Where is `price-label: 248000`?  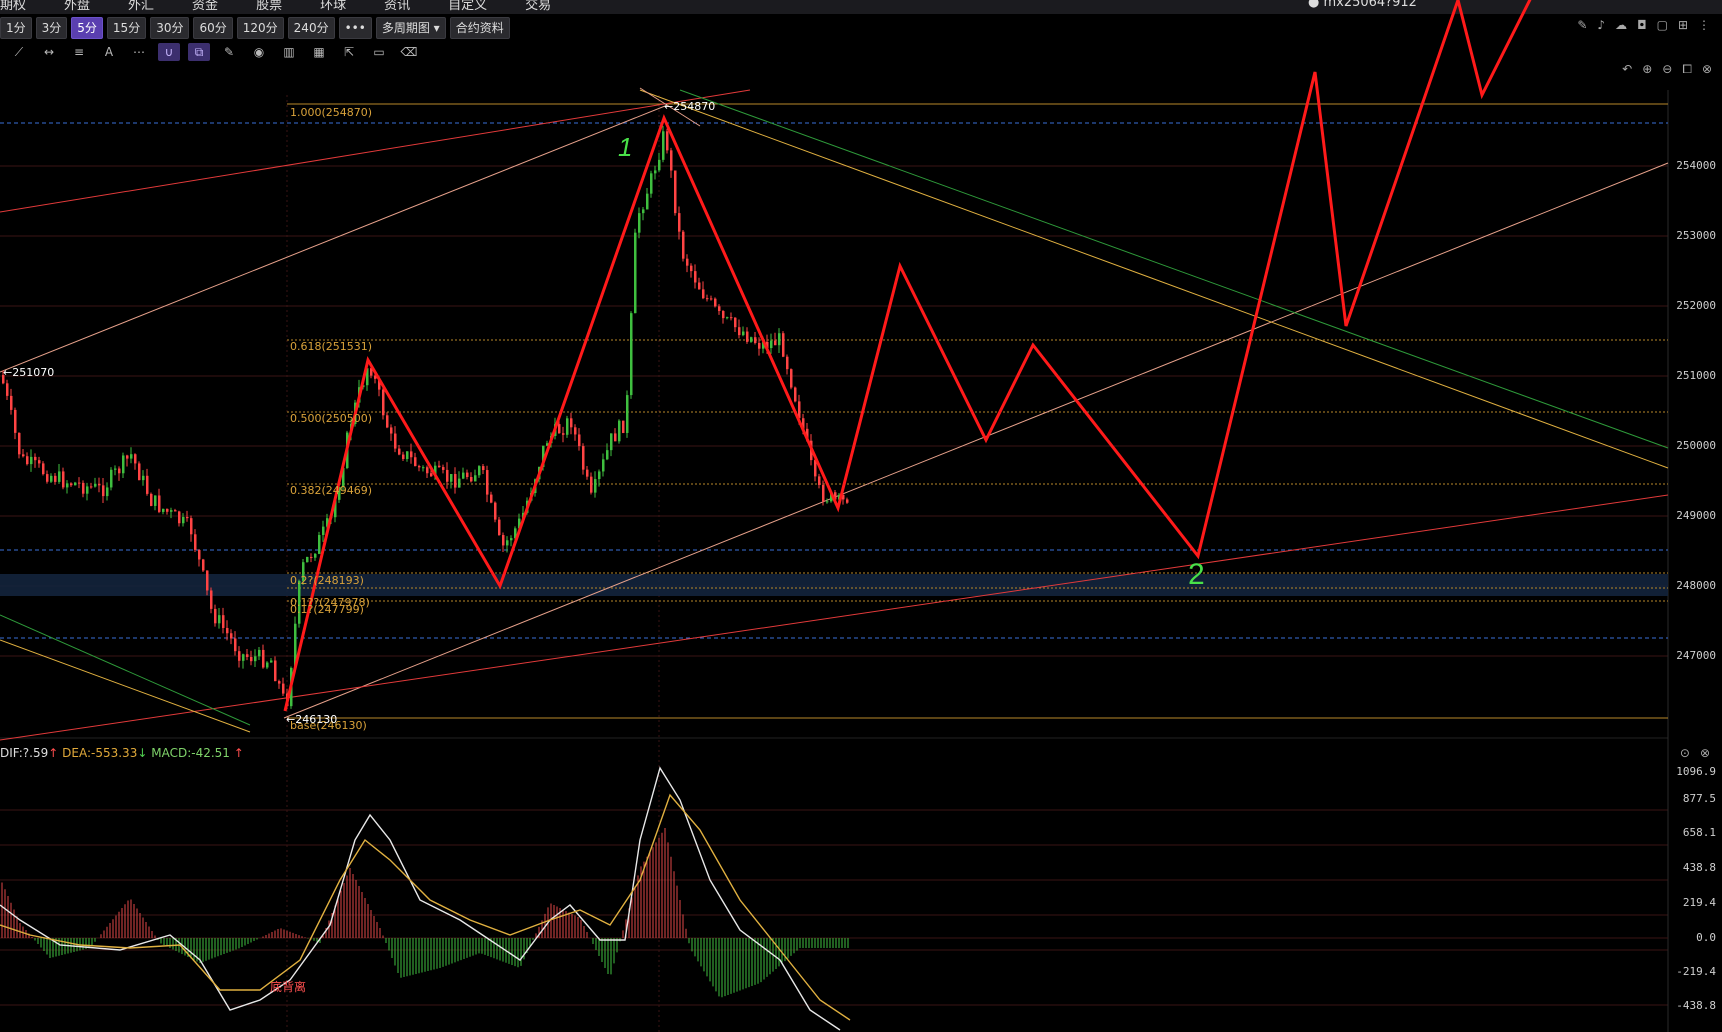 price-label: 248000 is located at coordinates (1696, 585).